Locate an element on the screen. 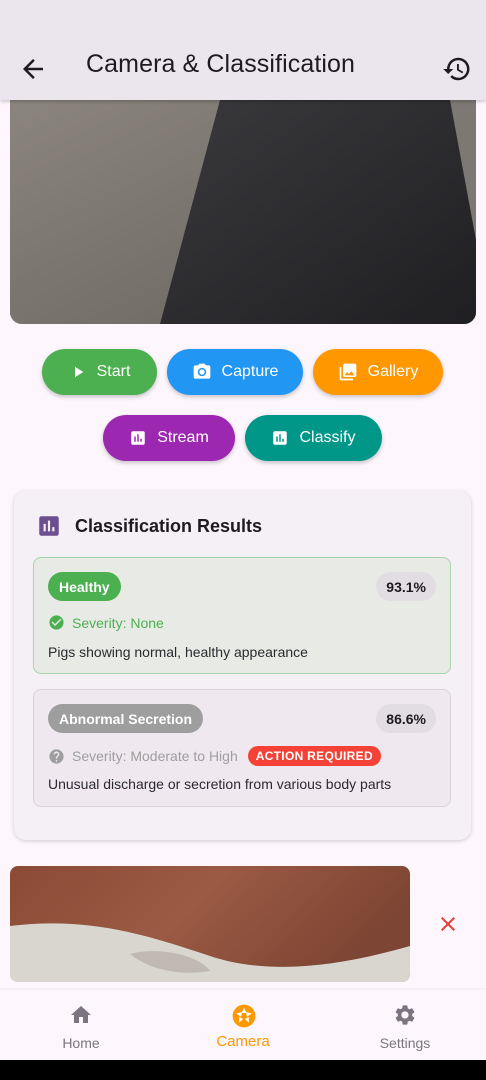 Image resolution: width=486 pixels, height=1080 pixels. confidence-badge: 86.6% is located at coordinates (406, 718).